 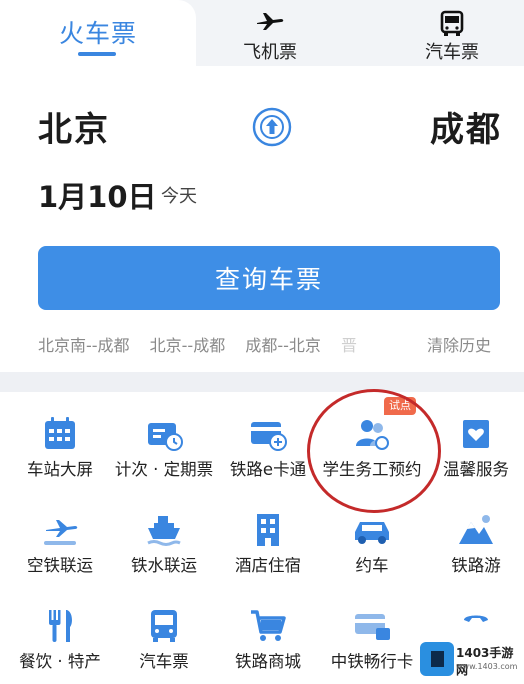 I want to click on history-item: 晋, so click(x=349, y=345).